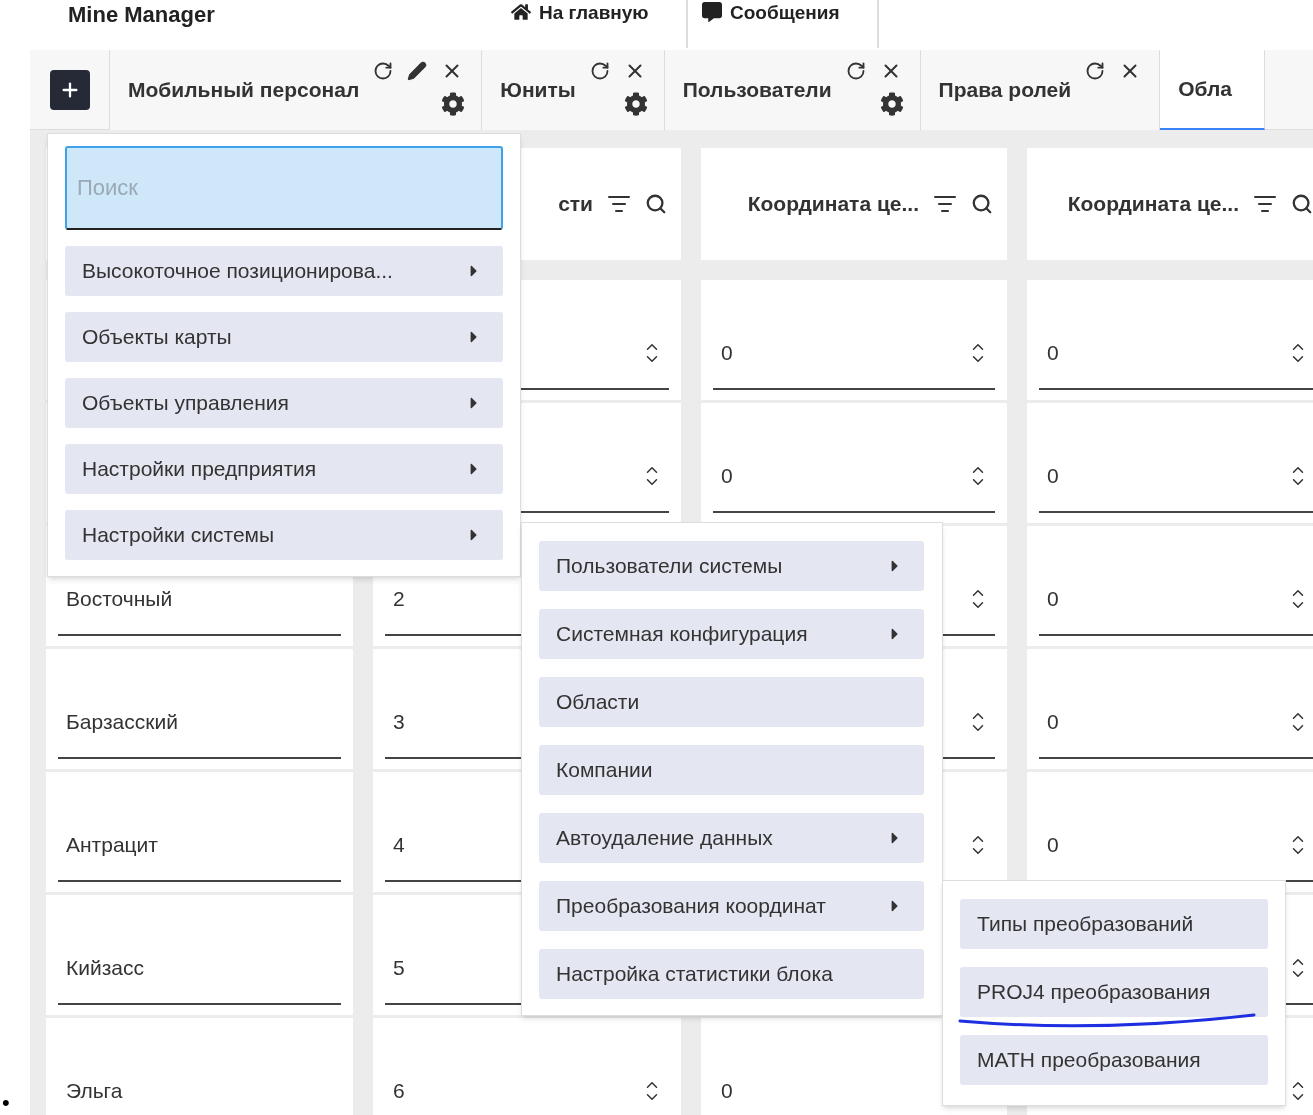 This screenshot has height=1115, width=1313. What do you see at coordinates (296, 90) in the screenshot?
I see `tab: Мобильный персонал` at bounding box center [296, 90].